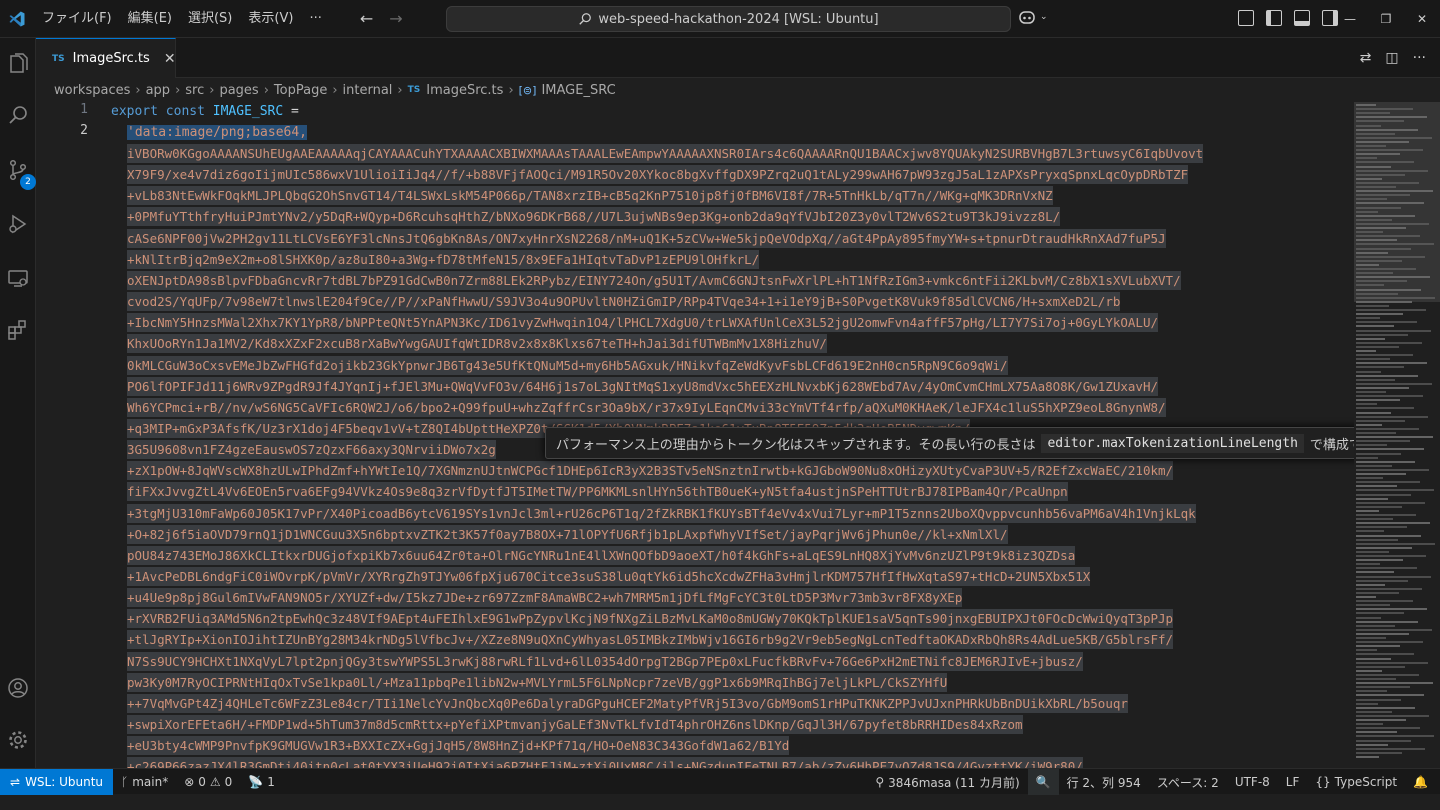  Describe the element at coordinates (1366, 58) in the screenshot. I see `compare-changes-icon: ⇄` at that location.